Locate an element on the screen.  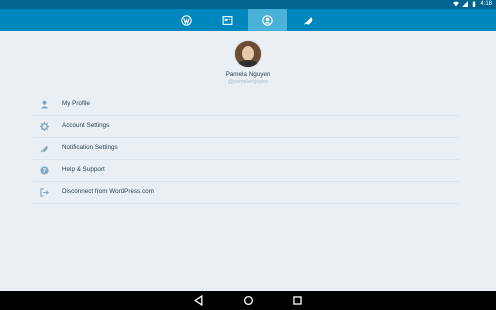
menu-item-label: Notification Settings is located at coordinates (90, 147).